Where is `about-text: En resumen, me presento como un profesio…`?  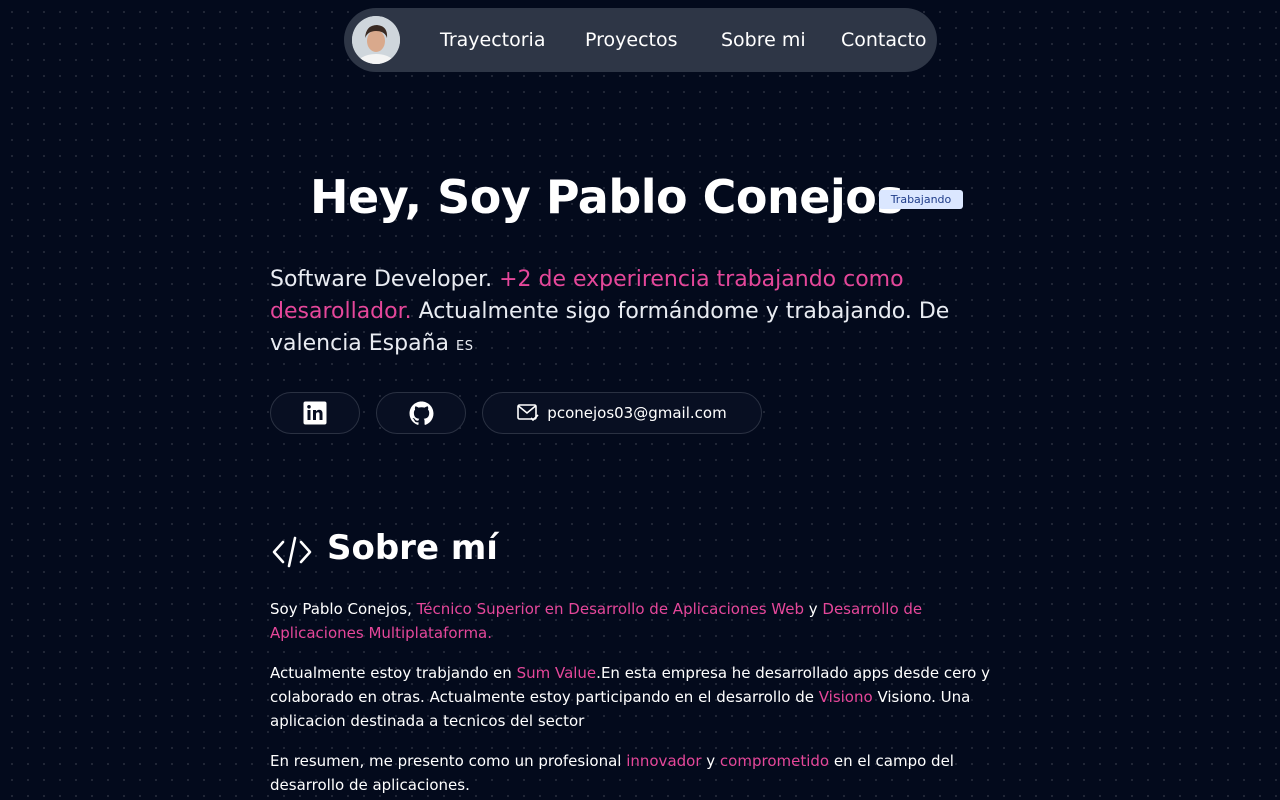 about-text: En resumen, me presento como un profesio… is located at coordinates (448, 761).